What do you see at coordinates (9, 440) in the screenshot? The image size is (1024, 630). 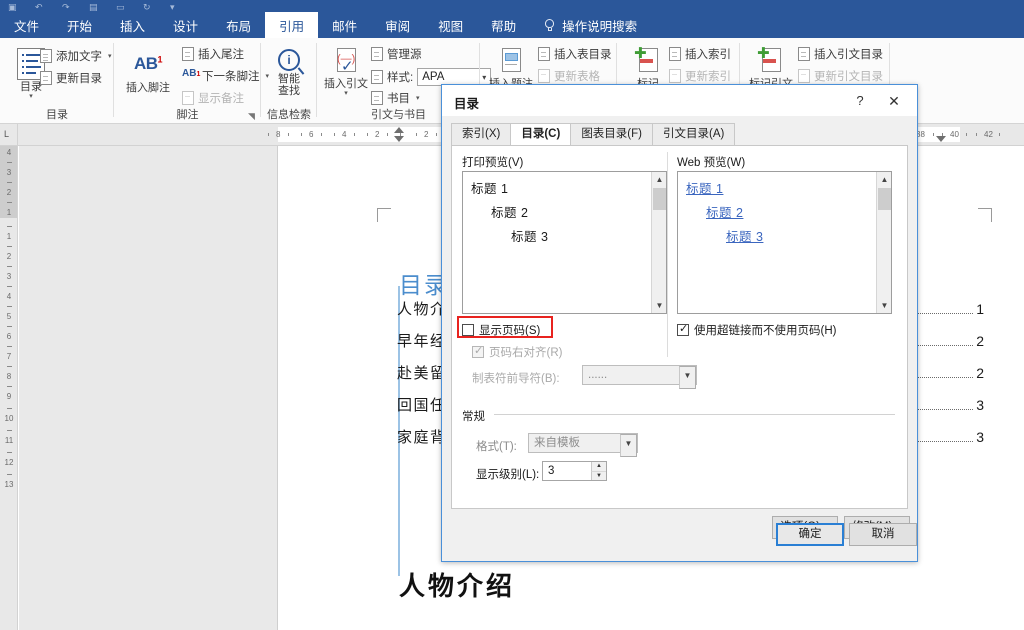 I see `vruler-label: 11` at bounding box center [9, 440].